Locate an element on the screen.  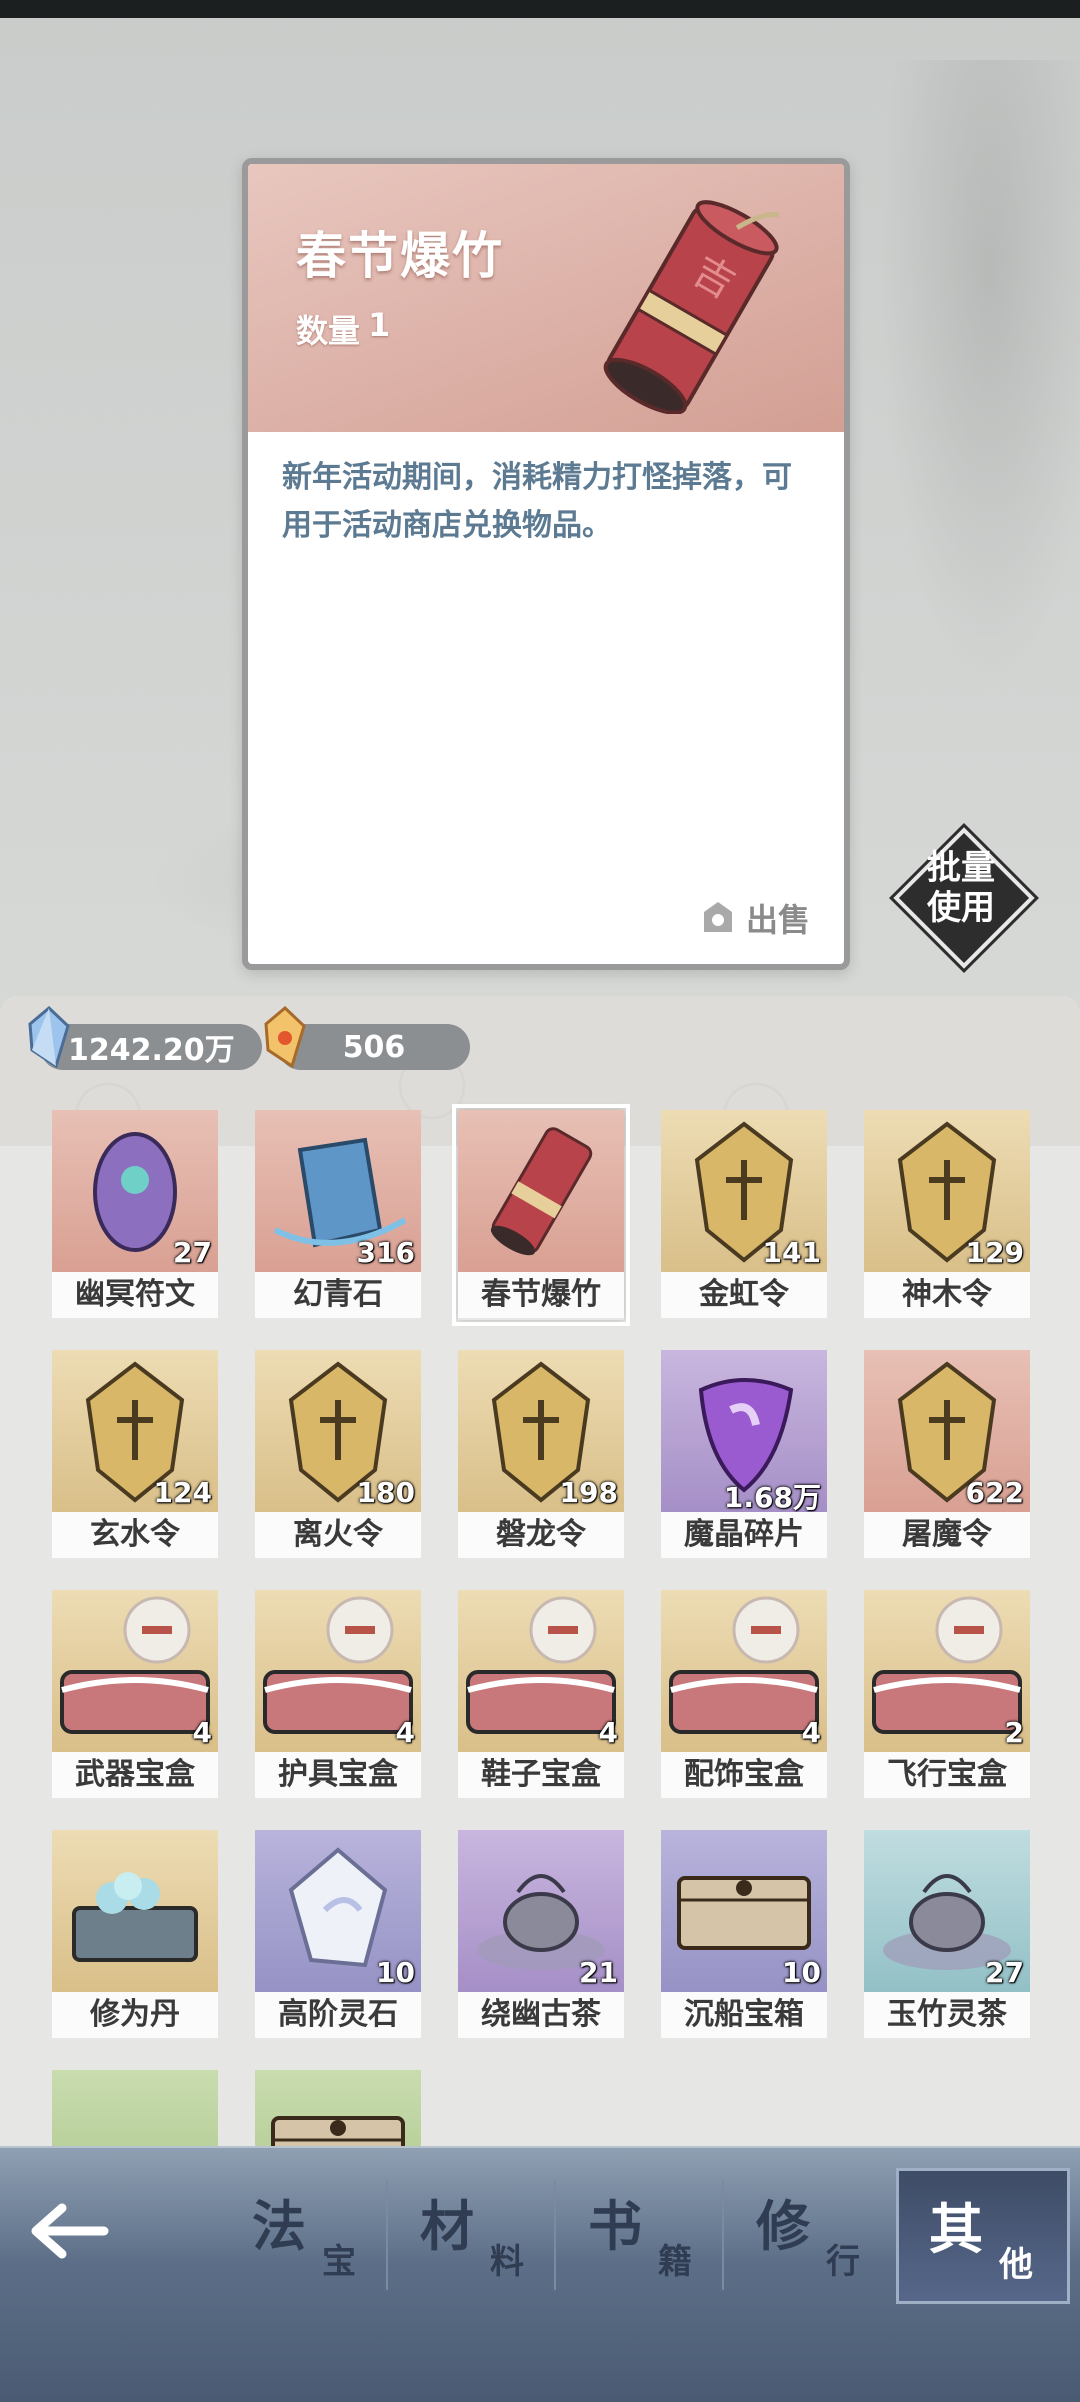
inventory-item: 141 金虹令 is located at coordinates (744, 1215).